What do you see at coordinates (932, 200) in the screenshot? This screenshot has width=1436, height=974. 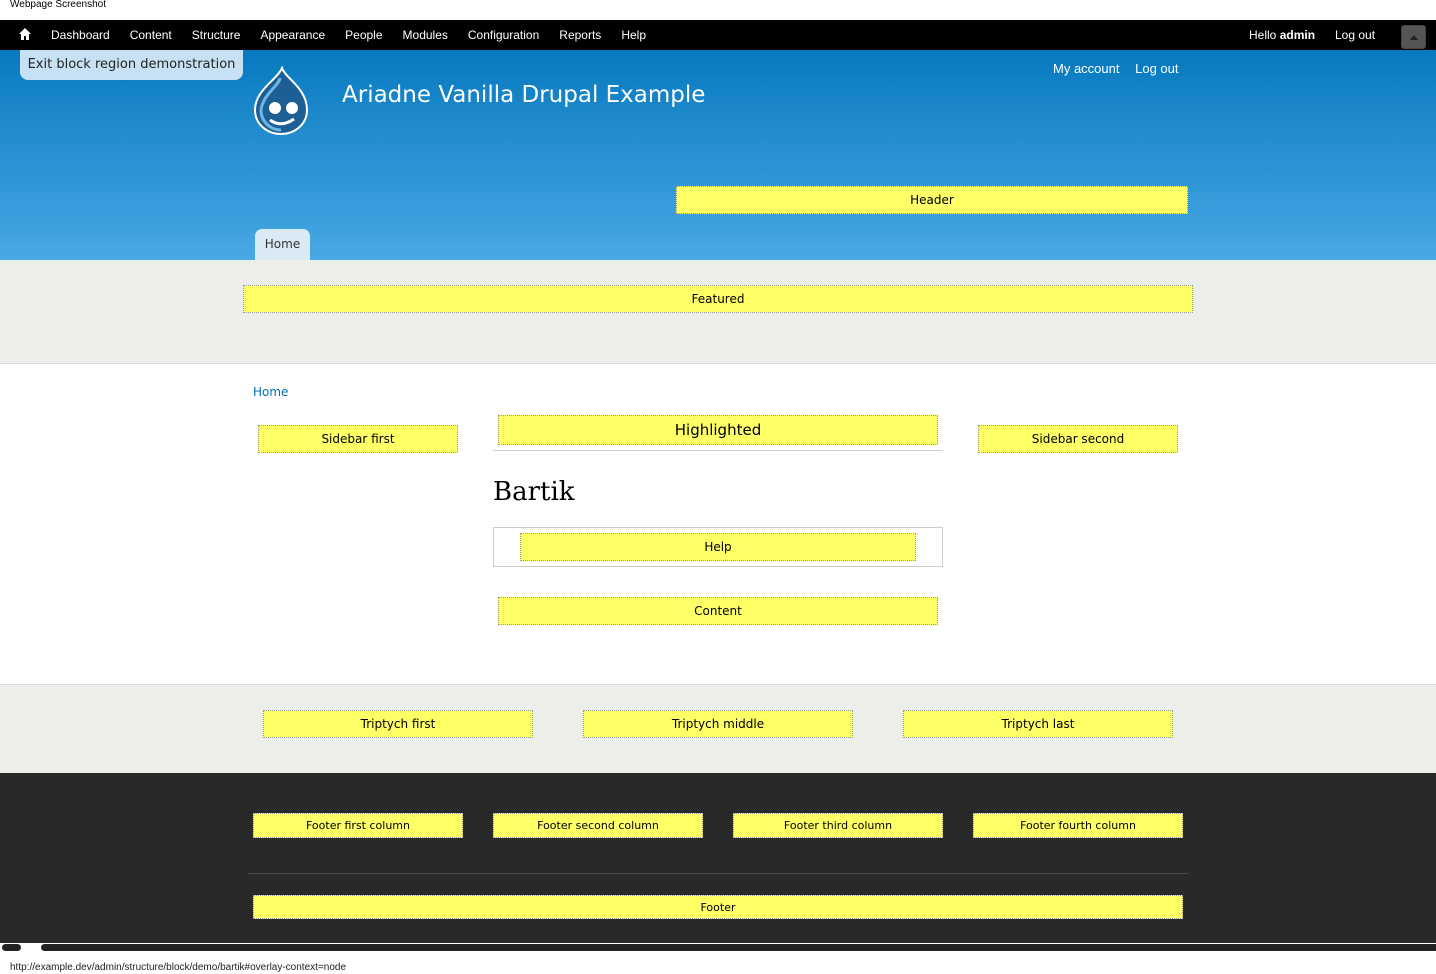 I see `region-header: Header` at bounding box center [932, 200].